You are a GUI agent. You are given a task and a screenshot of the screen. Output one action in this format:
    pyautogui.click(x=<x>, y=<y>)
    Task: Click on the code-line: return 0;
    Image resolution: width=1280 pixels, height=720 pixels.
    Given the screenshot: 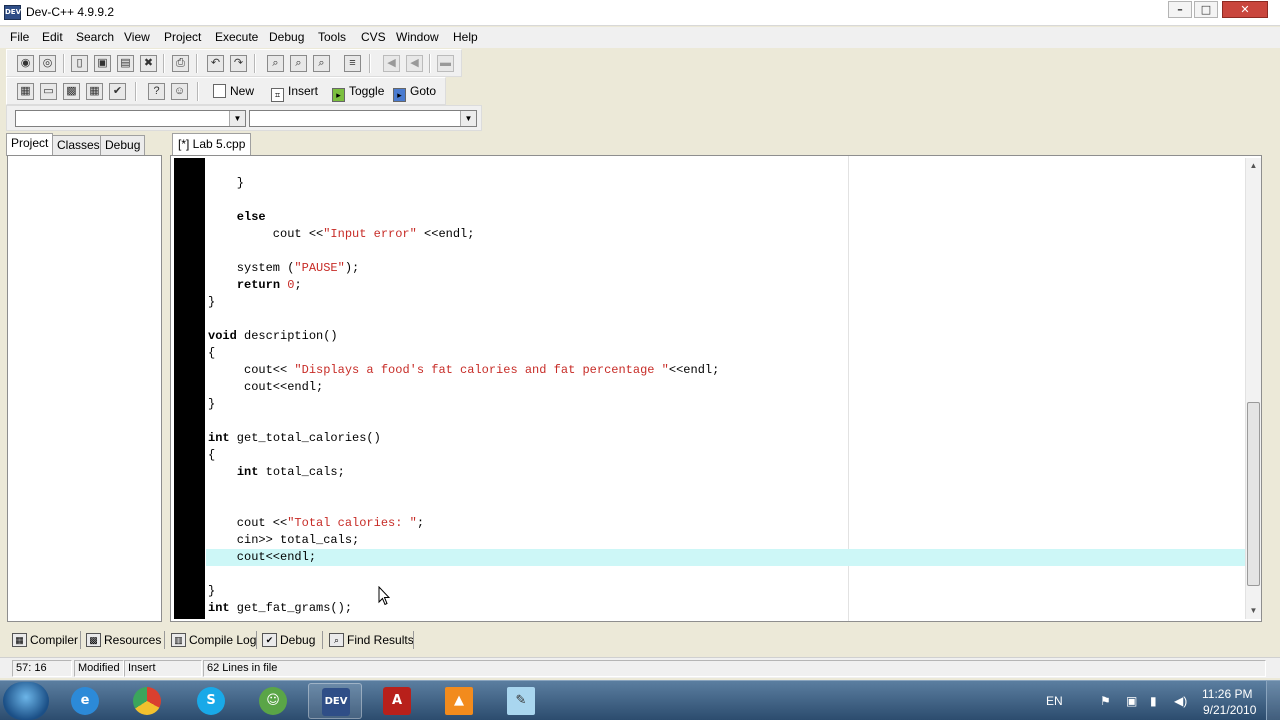 What is the action you would take?
    pyautogui.click(x=255, y=285)
    